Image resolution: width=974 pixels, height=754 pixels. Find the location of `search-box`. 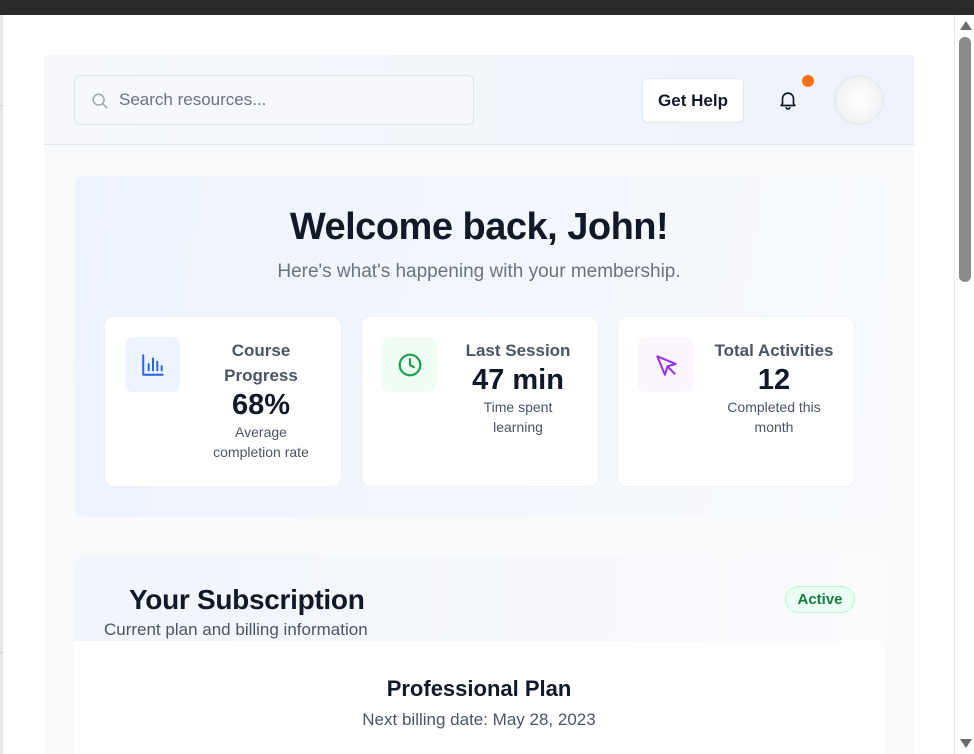

search-box is located at coordinates (274, 100).